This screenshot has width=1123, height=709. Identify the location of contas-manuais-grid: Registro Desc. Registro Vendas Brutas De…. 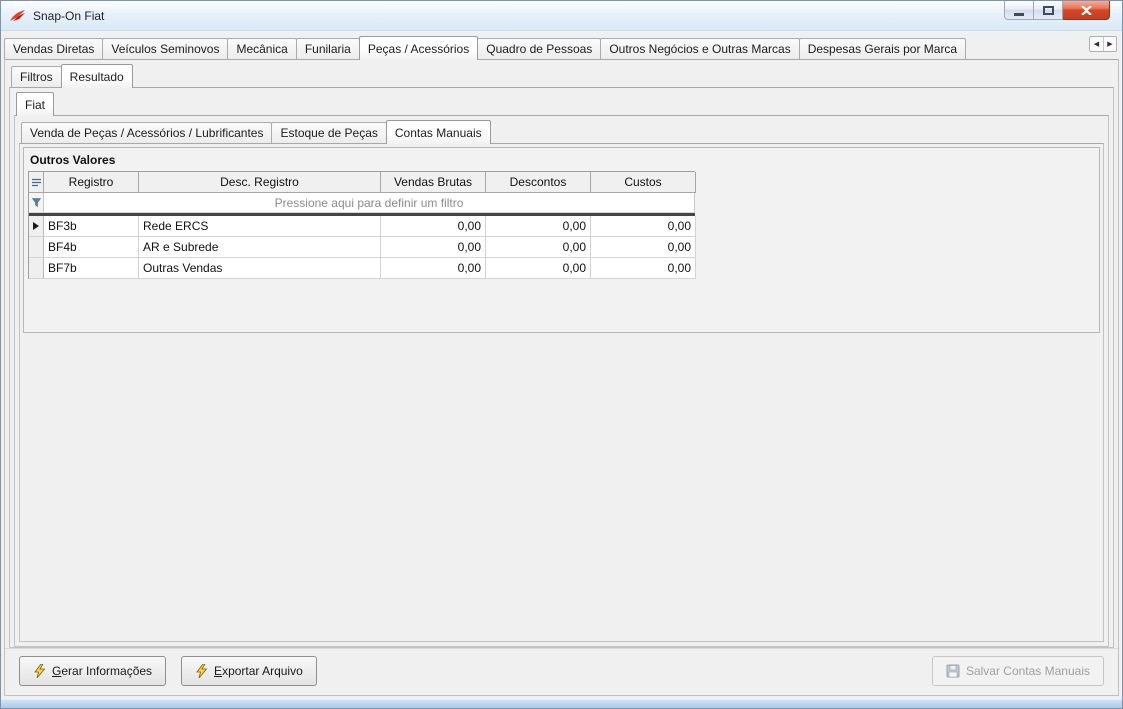
(362, 225).